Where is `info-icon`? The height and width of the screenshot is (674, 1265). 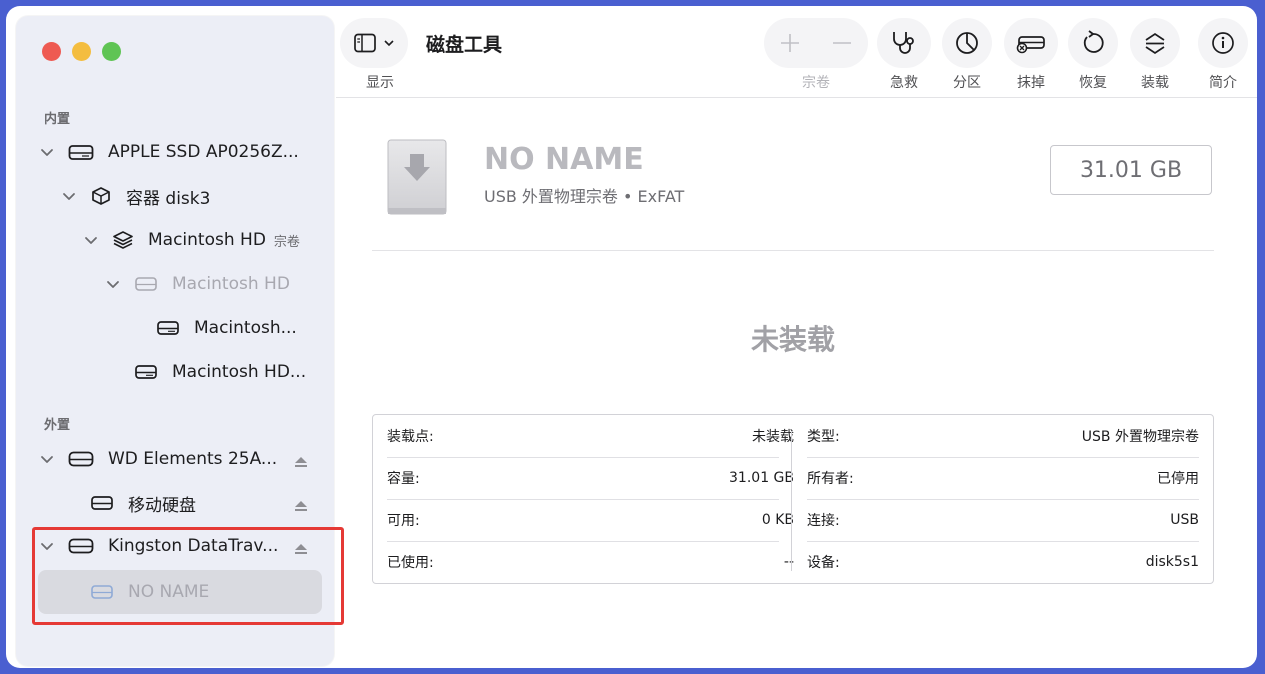 info-icon is located at coordinates (1223, 43).